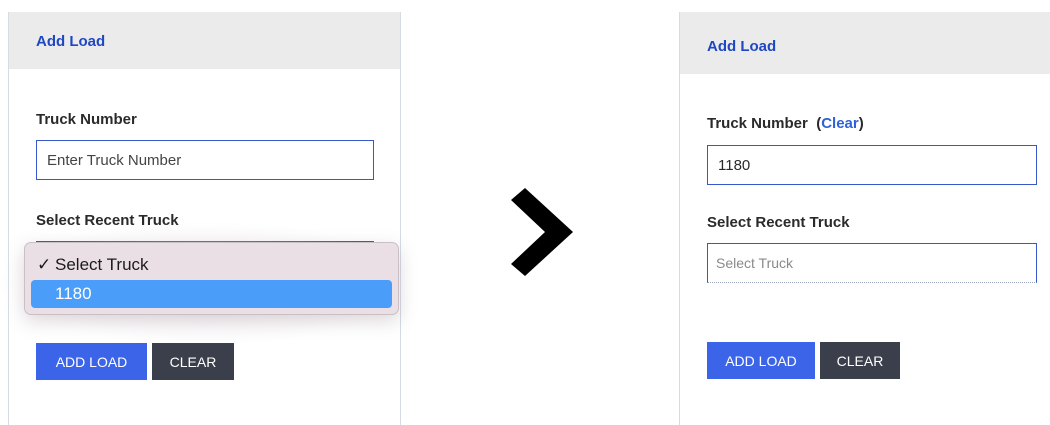 Image resolution: width=1050 pixels, height=425 pixels. I want to click on recent-truck-select: Select Truck, so click(872, 263).